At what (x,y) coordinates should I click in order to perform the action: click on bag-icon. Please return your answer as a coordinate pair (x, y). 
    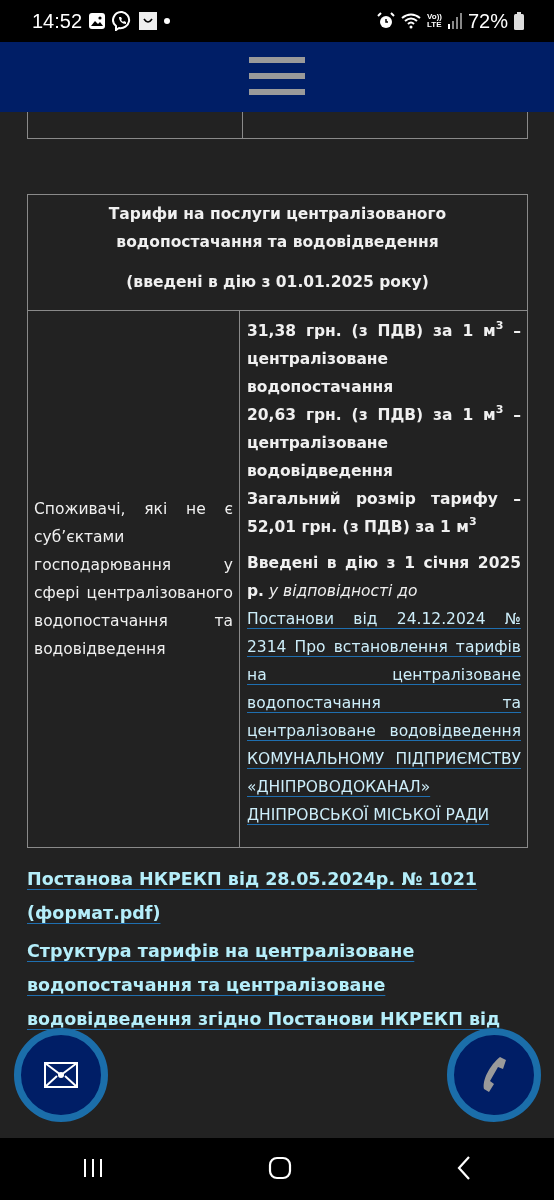
    Looking at the image, I should click on (148, 21).